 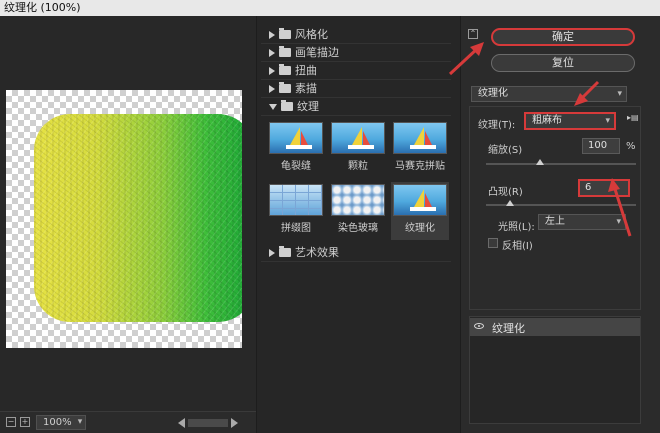 I want to click on category-distort: 扭曲, so click(x=356, y=71).